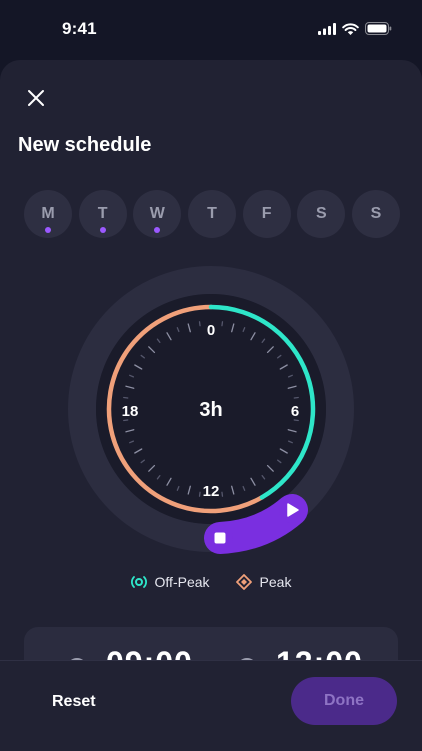 Image resolution: width=422 pixels, height=751 pixels. I want to click on legend-peak: Peak, so click(263, 582).